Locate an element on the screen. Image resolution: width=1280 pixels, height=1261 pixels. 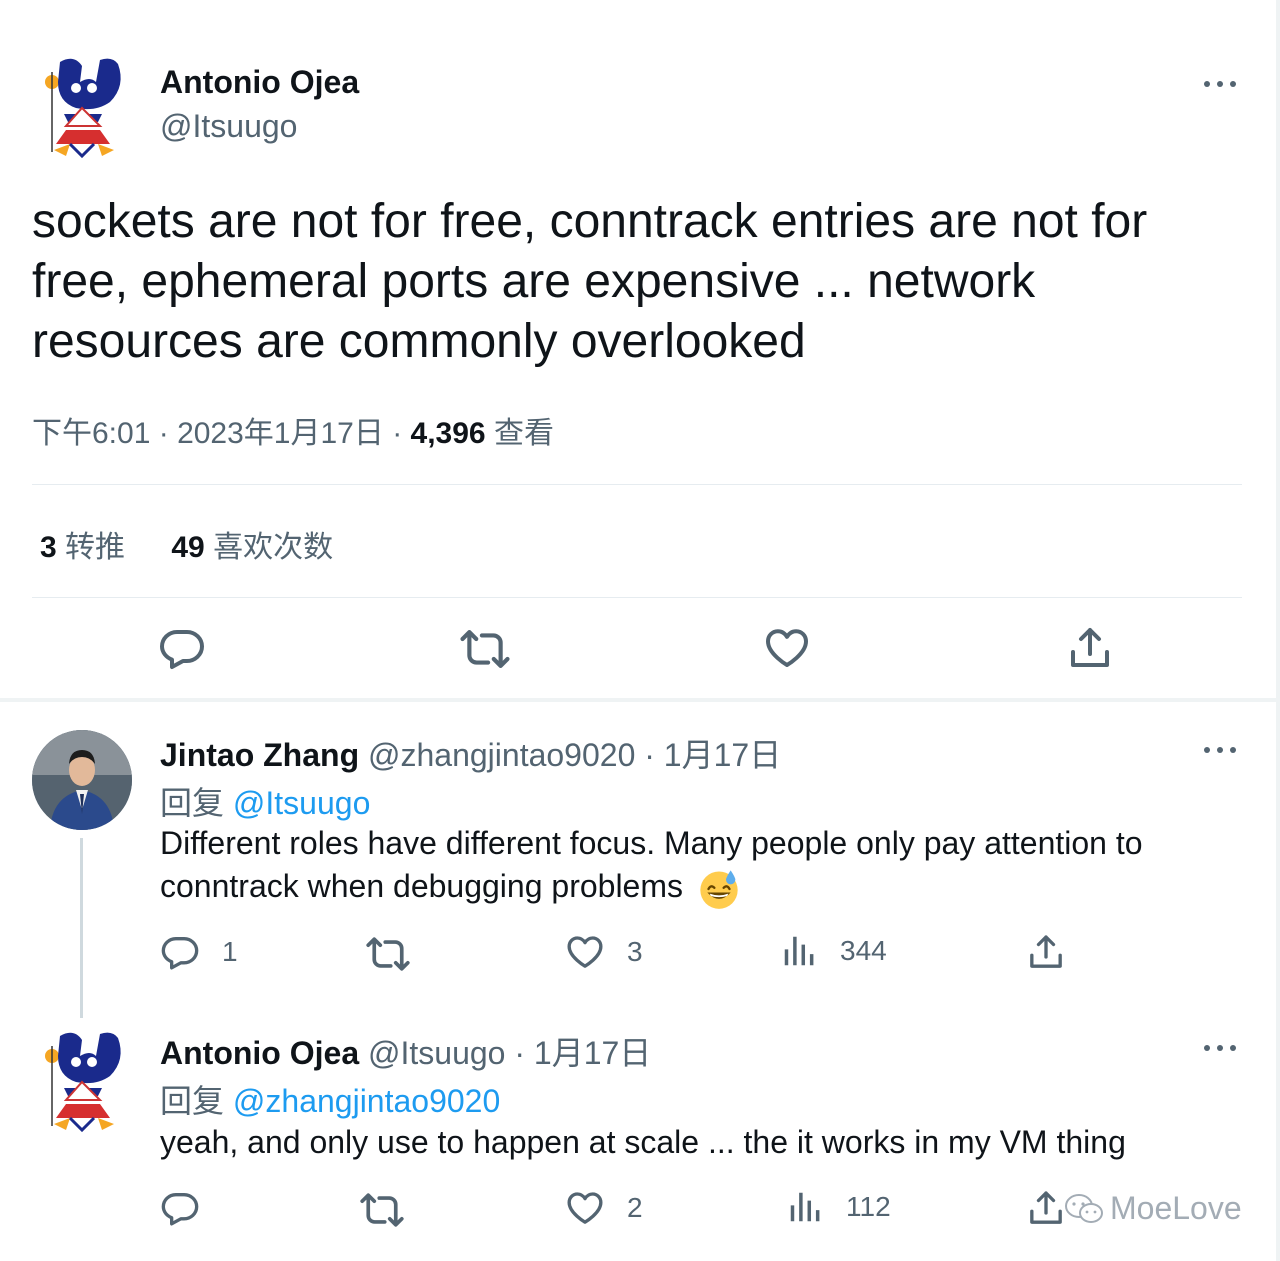
reply-header: Antonio Ojea @Itsuugo · 1月17日 is located at coordinates (405, 1051).